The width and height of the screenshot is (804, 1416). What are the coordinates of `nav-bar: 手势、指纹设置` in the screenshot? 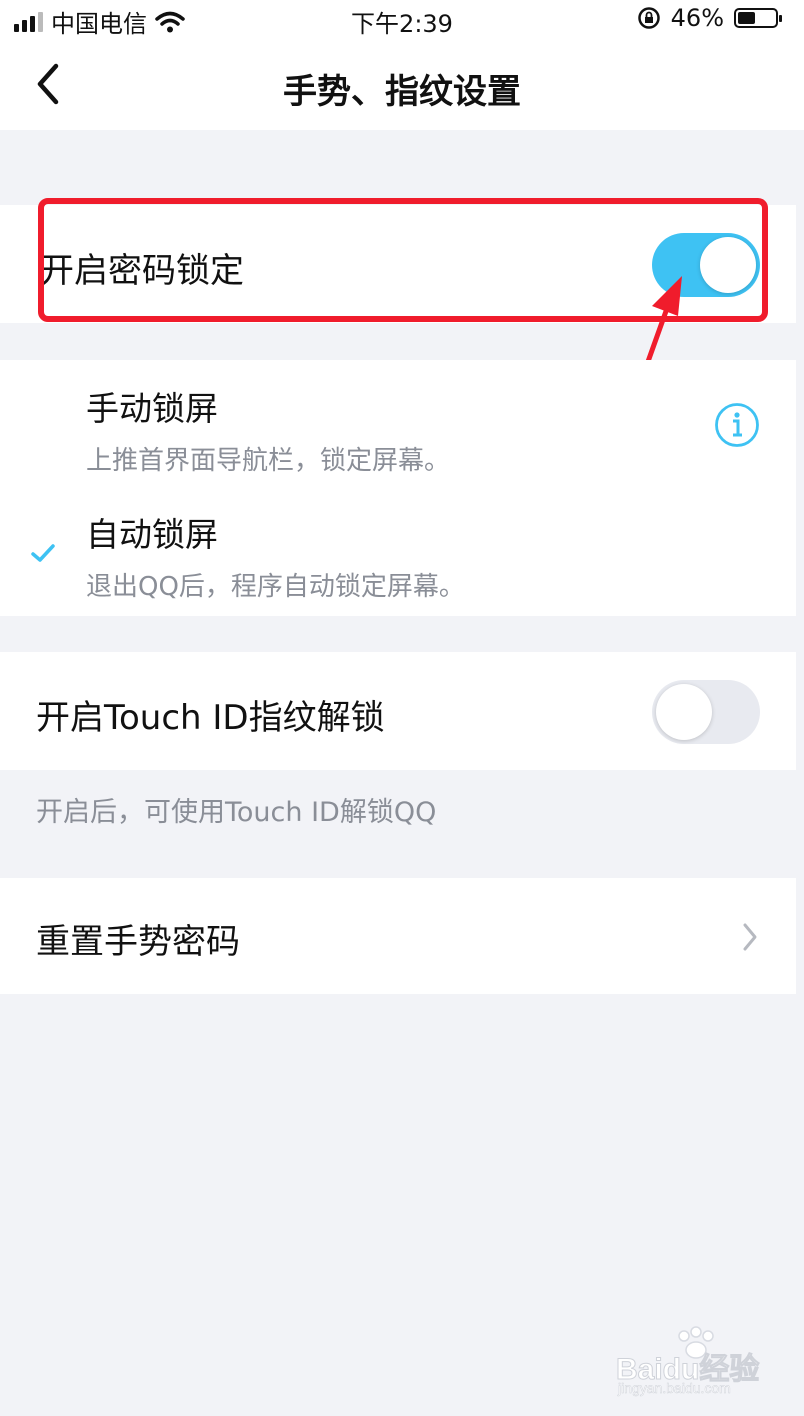 It's located at (402, 84).